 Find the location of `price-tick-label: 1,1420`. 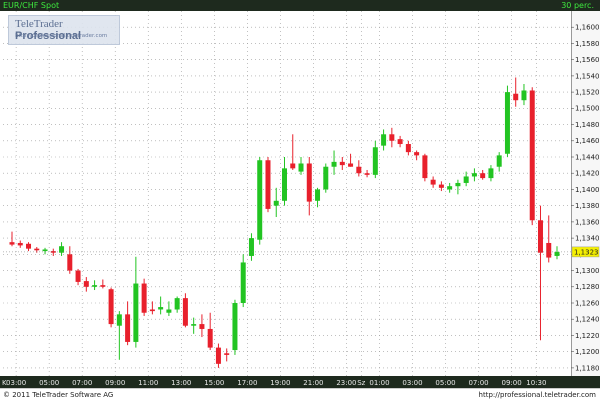

price-tick-label: 1,1420 is located at coordinates (587, 174).